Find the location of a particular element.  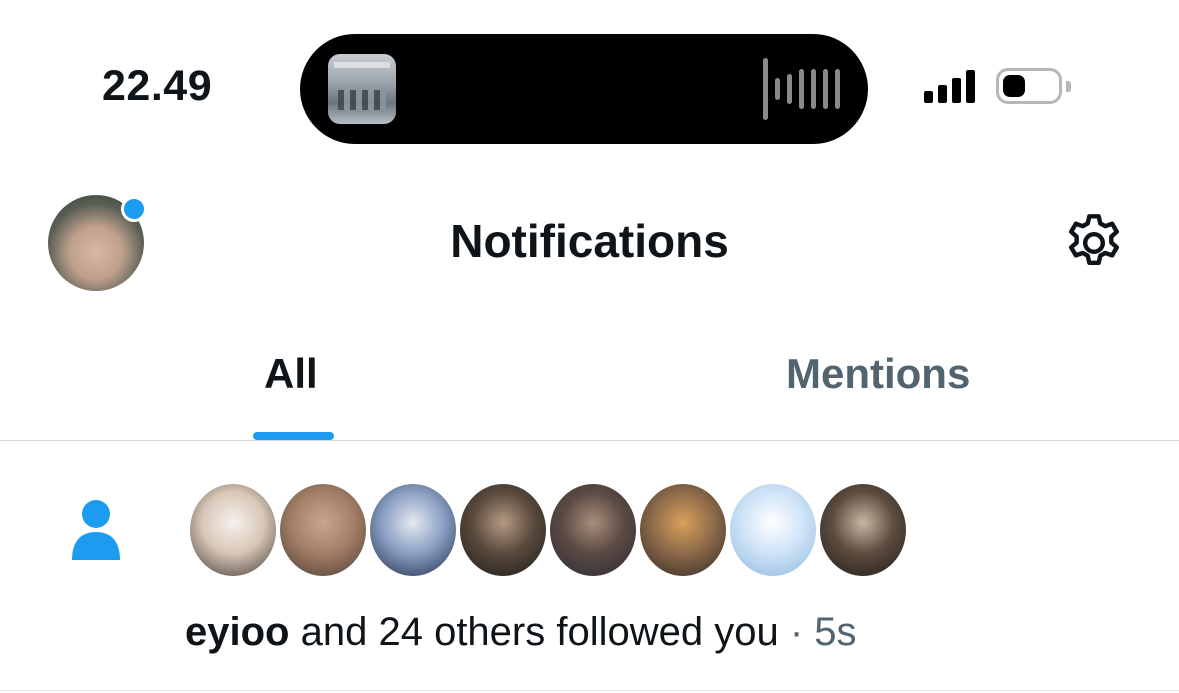

dynamic-island is located at coordinates (584, 89).